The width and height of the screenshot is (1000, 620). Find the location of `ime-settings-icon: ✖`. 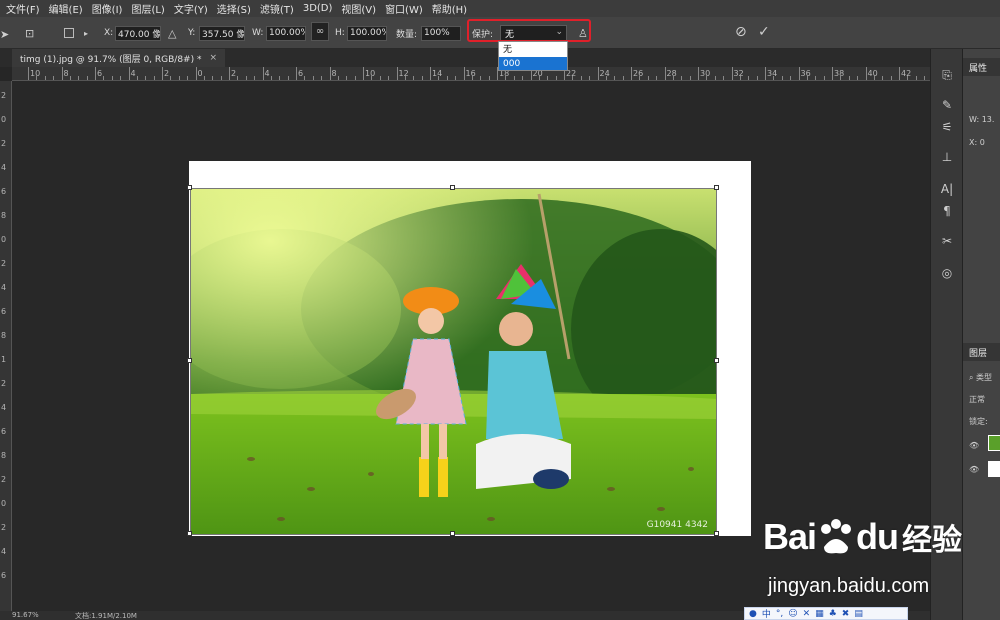

ime-settings-icon: ✖ is located at coordinates (846, 614).